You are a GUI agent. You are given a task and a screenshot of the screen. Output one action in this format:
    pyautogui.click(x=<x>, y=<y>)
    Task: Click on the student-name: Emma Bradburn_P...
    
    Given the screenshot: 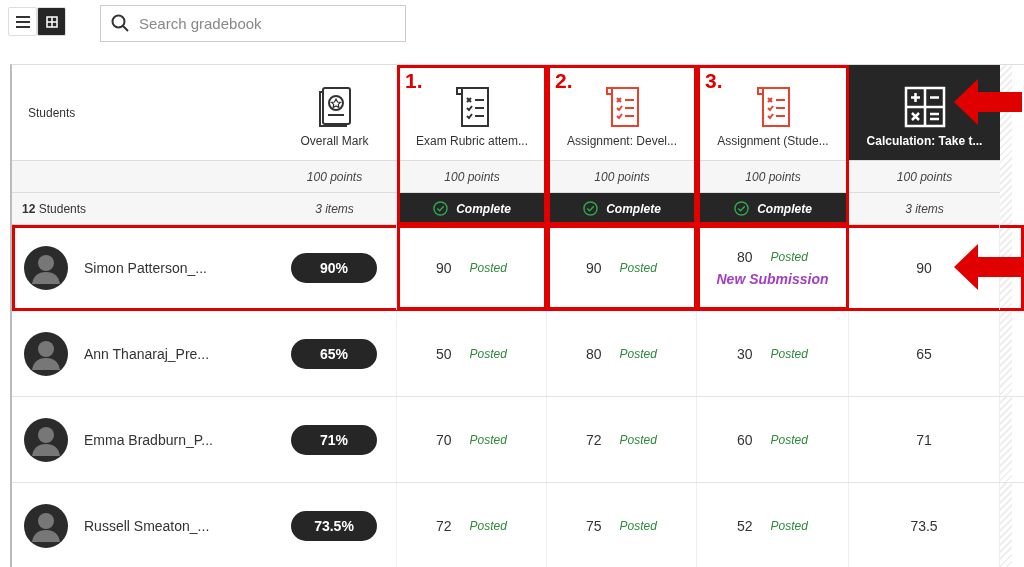 What is the action you would take?
    pyautogui.click(x=148, y=439)
    